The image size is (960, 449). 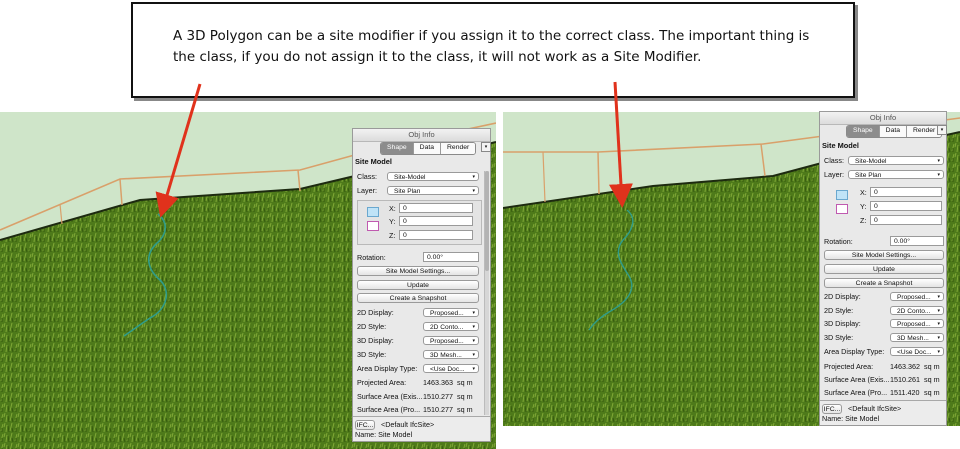 What do you see at coordinates (438, 409) in the screenshot?
I see `surface-area-proposed-value: 1510.277` at bounding box center [438, 409].